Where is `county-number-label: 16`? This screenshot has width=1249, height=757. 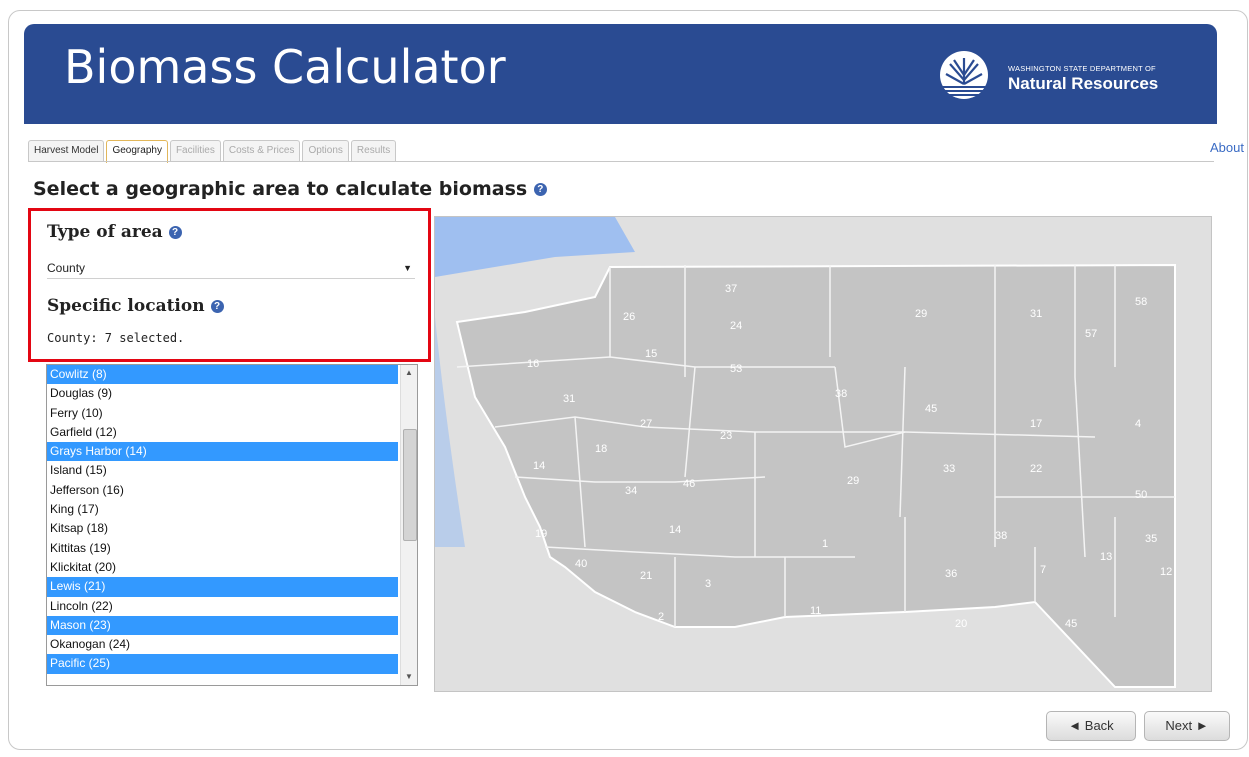
county-number-label: 16 is located at coordinates (533, 364).